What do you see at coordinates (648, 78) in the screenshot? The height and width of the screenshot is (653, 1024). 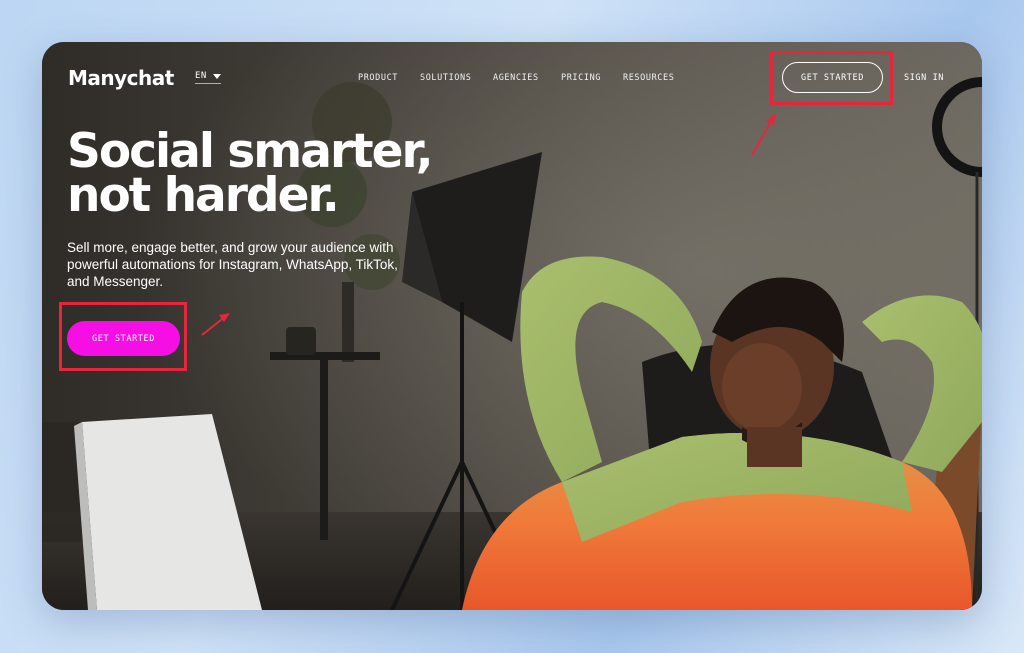 I see `nav-link-resources: RESOURCES` at bounding box center [648, 78].